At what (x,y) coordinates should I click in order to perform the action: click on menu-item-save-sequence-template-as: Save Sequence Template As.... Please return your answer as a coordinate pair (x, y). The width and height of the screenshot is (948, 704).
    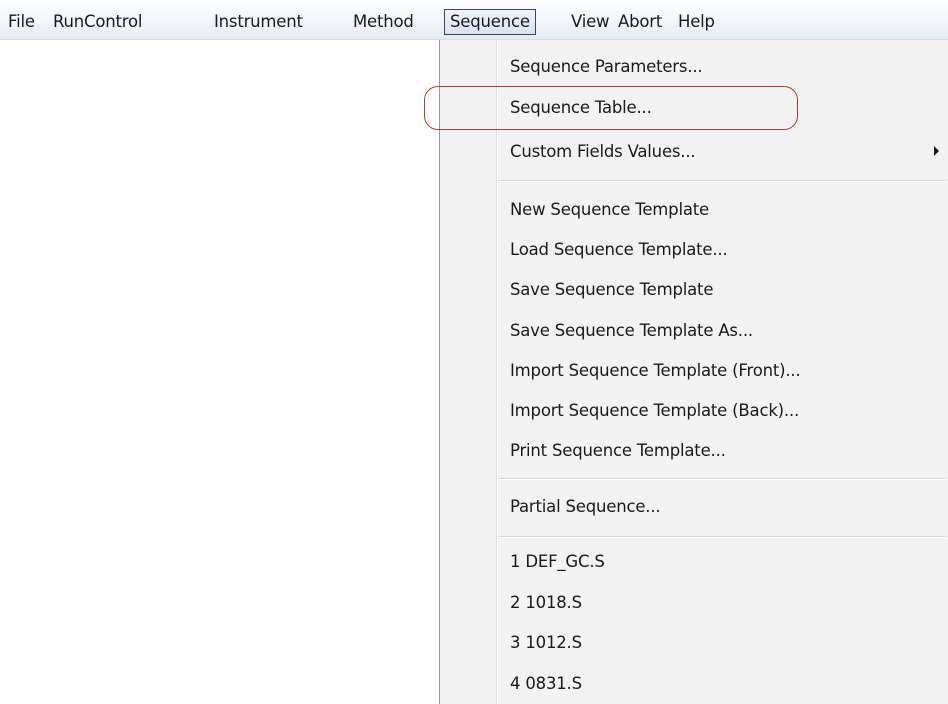
    Looking at the image, I should click on (631, 331).